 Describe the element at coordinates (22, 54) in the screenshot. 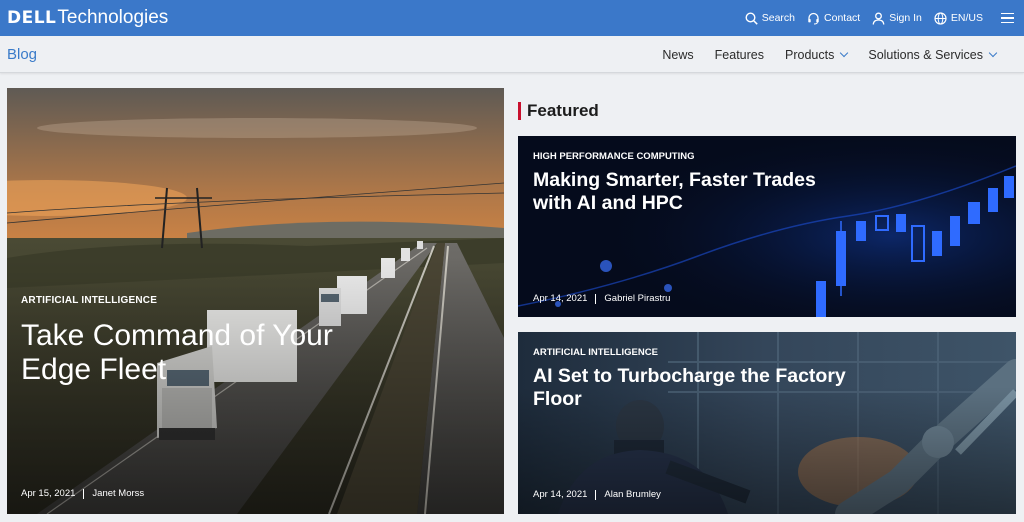

I see `blog-home-link: Blog` at that location.